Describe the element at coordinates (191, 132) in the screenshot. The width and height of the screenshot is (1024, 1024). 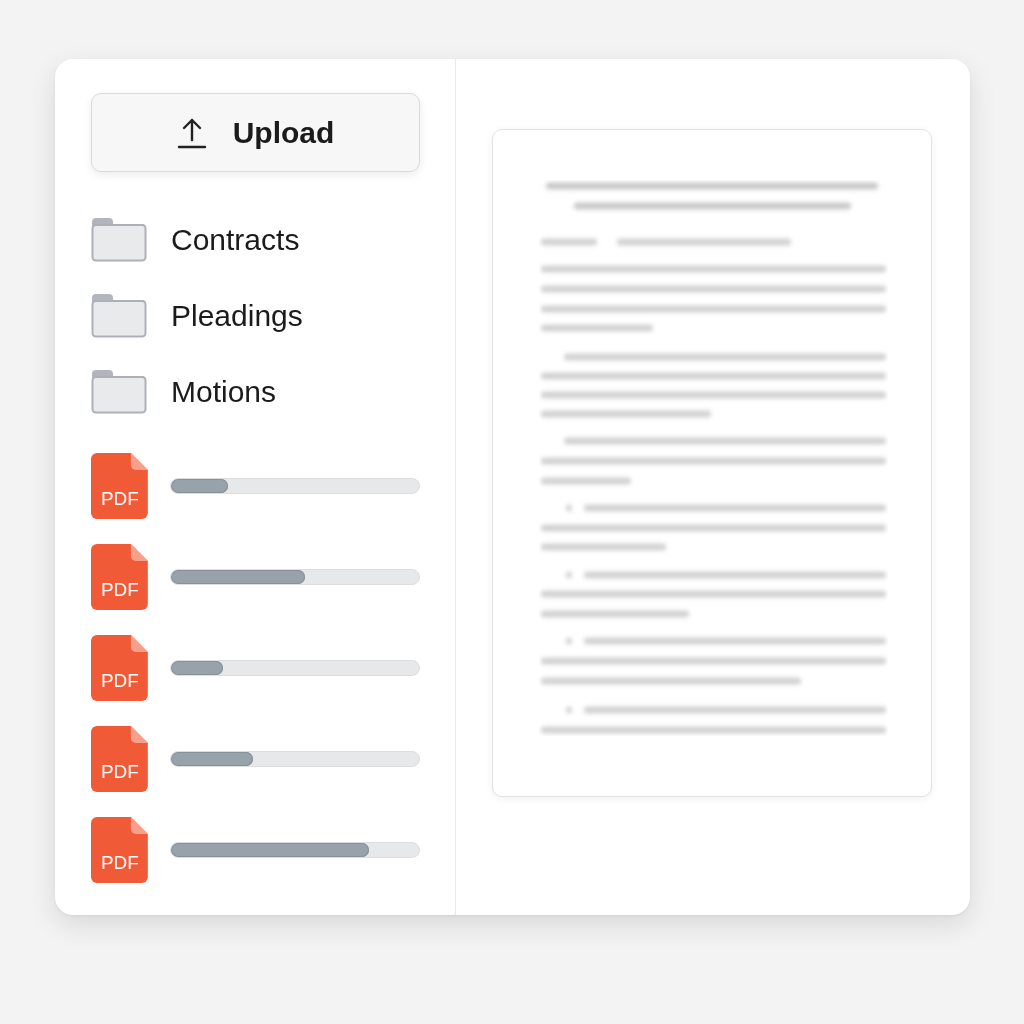
I see `upload-icon` at that location.